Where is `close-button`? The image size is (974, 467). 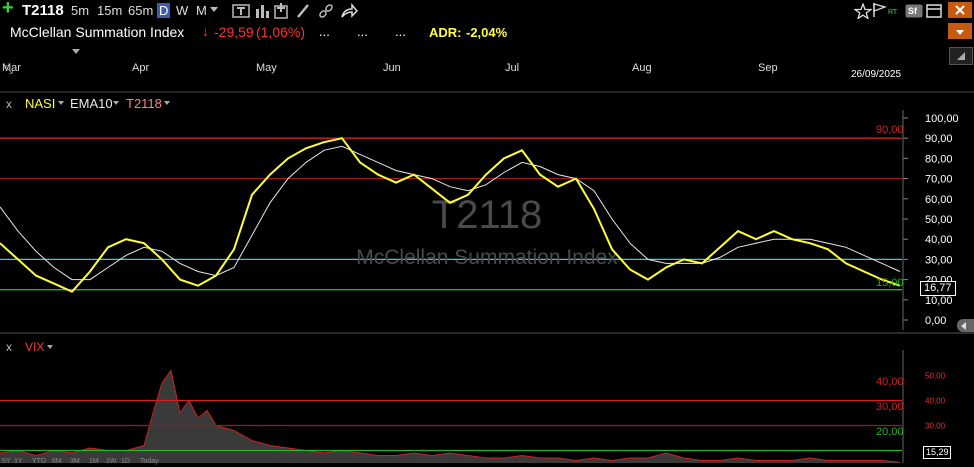 close-button is located at coordinates (960, 10).